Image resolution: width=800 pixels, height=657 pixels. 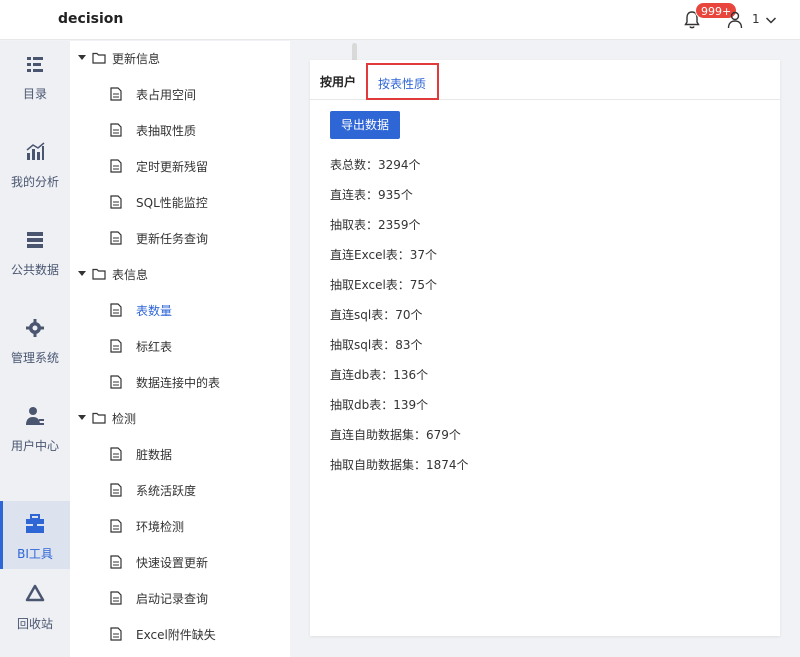 I want to click on nav-label: 我的分析, so click(x=34, y=182).